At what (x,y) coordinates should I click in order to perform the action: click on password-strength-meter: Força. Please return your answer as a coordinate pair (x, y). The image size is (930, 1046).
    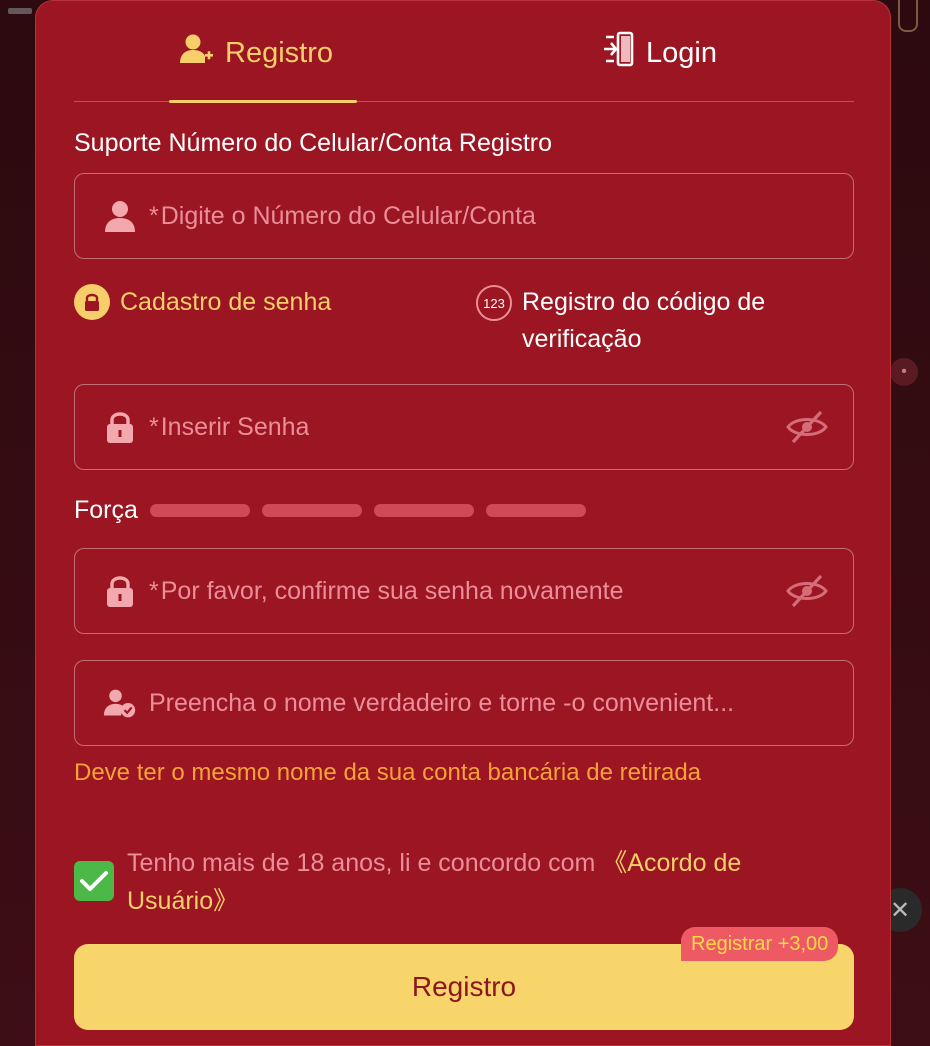
    Looking at the image, I should click on (464, 510).